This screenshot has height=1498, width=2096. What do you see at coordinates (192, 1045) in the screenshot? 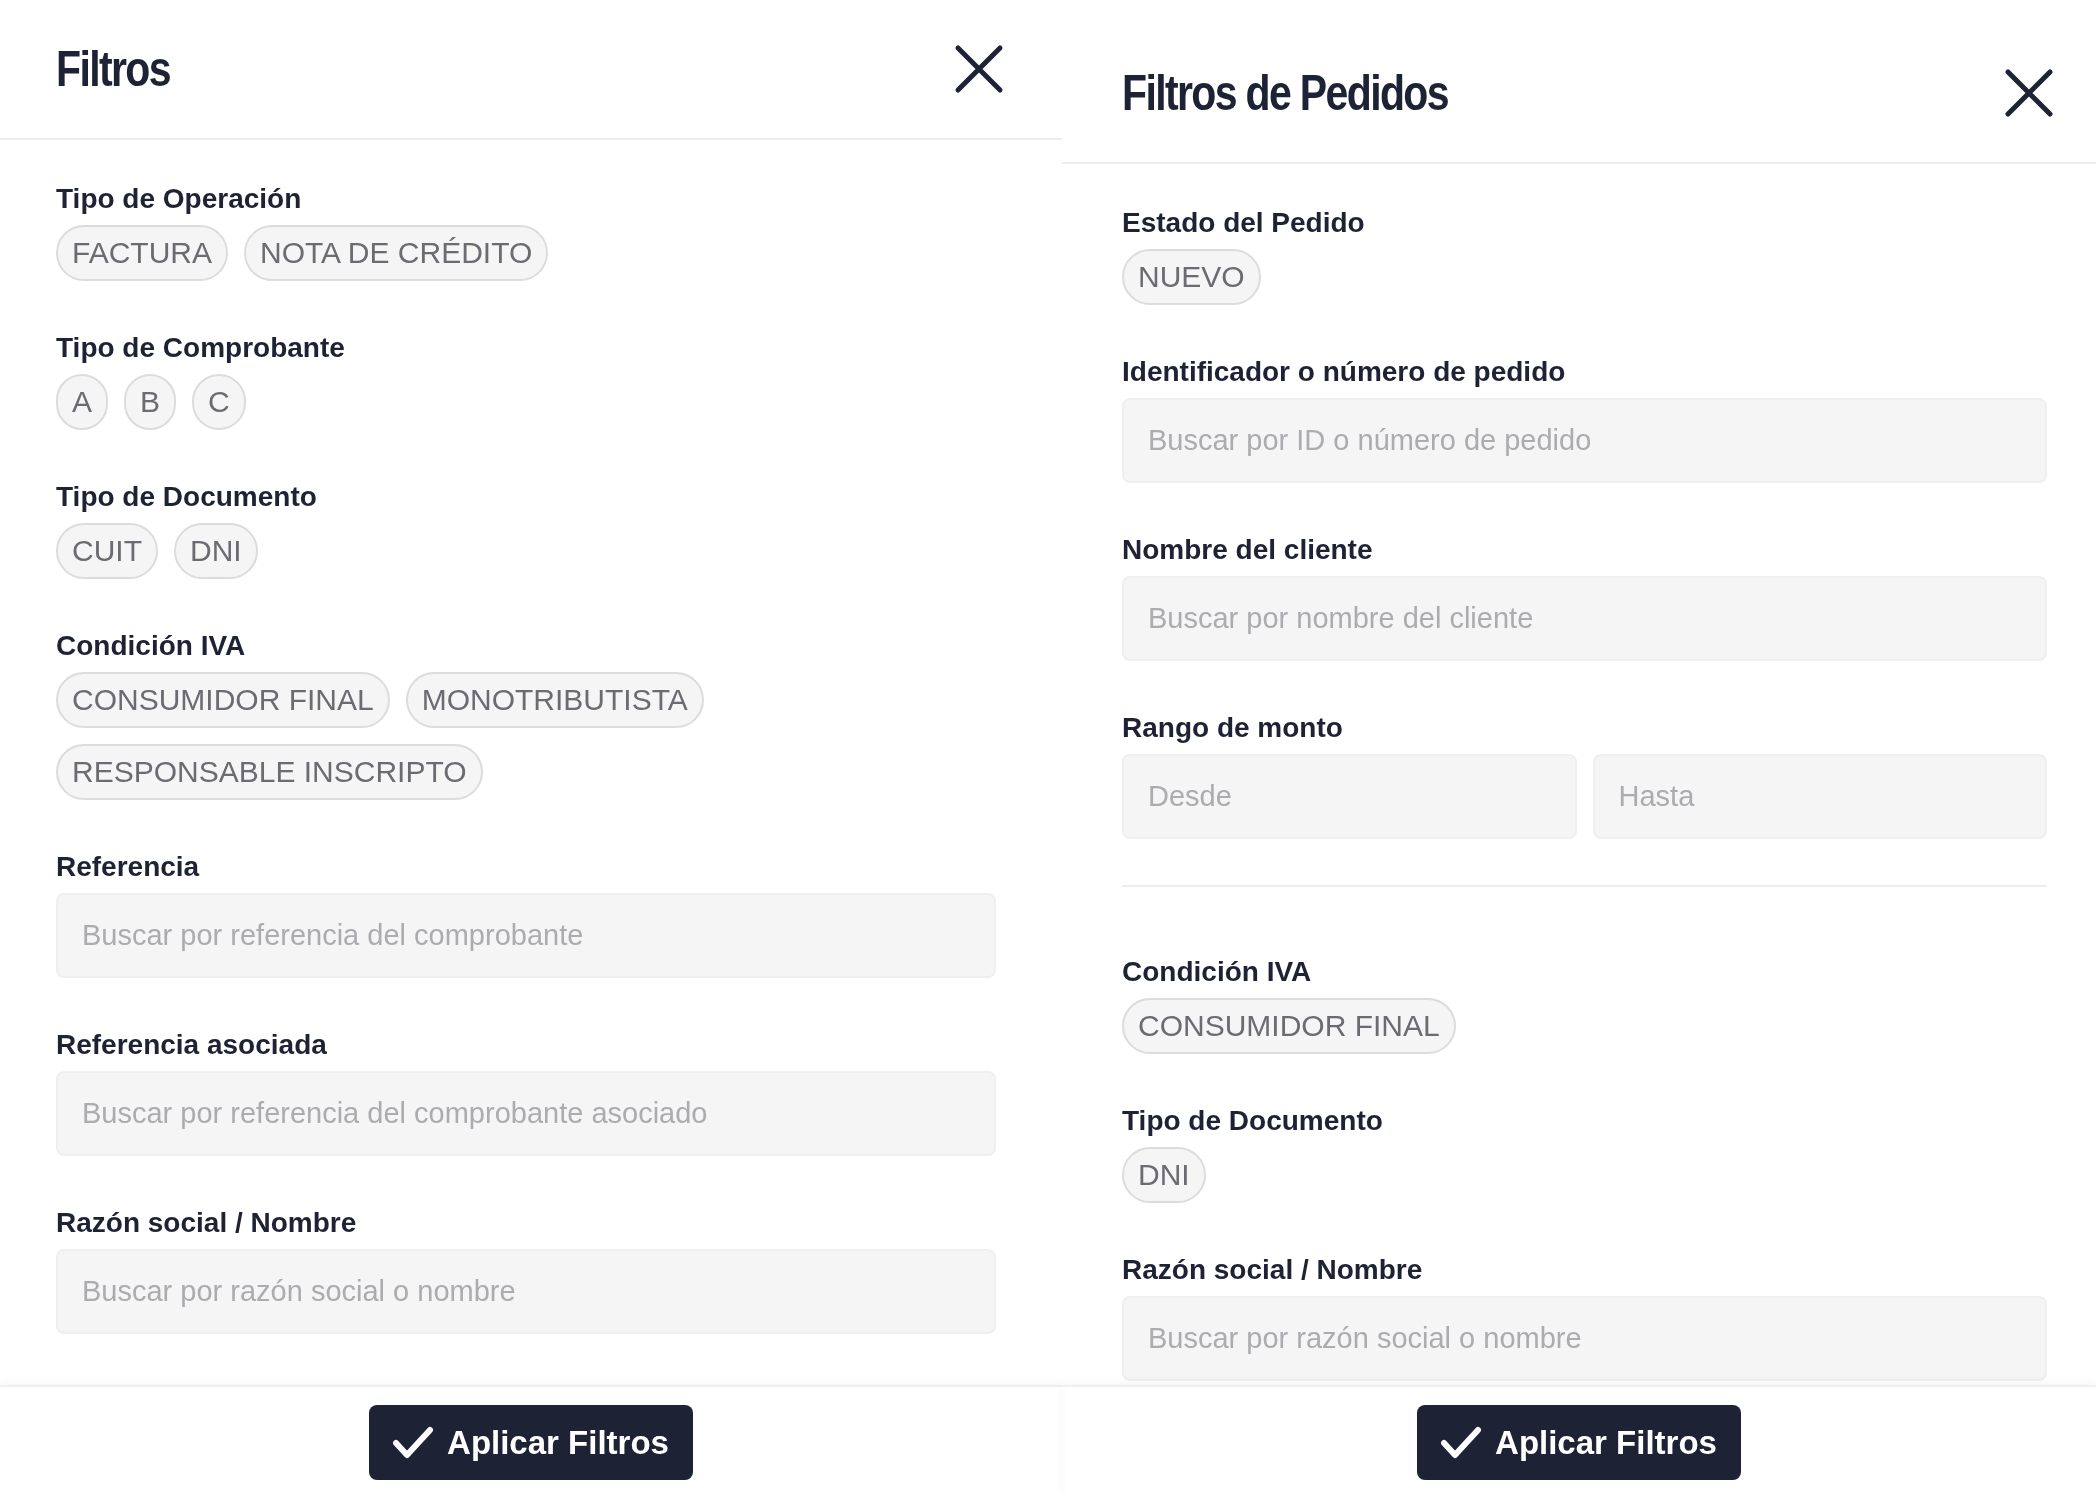
I see `field-label: Referencia asociada` at bounding box center [192, 1045].